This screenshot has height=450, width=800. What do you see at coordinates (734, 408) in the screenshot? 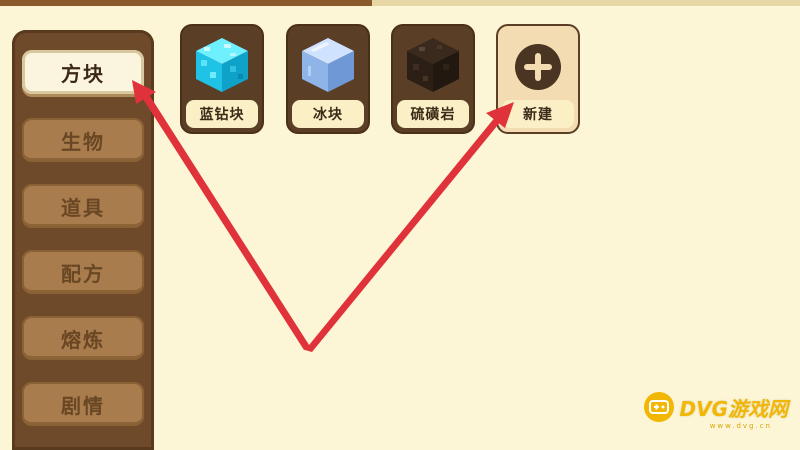
I see `watermark-text: DVG游戏网` at bounding box center [734, 408].